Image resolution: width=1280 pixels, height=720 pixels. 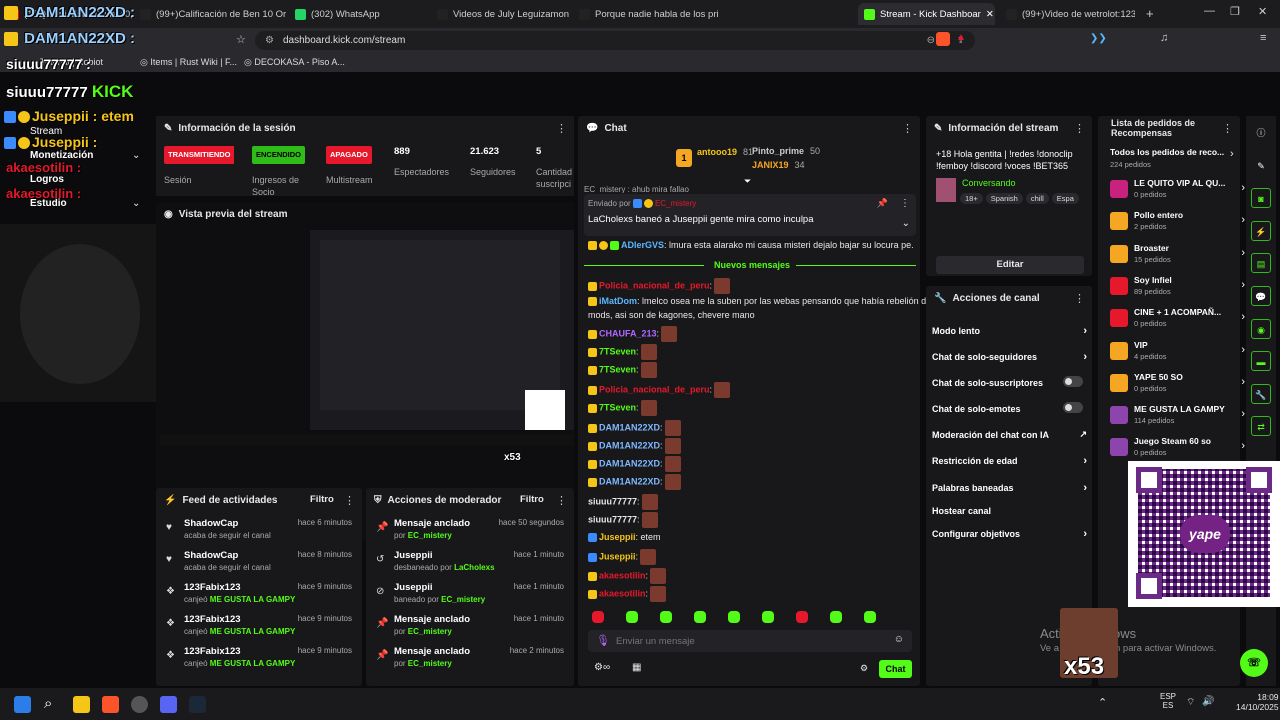 What do you see at coordinates (1067, 14) in the screenshot?
I see `browser-tab: (99+)Video de wetrolot:123 (@` at bounding box center [1067, 14].